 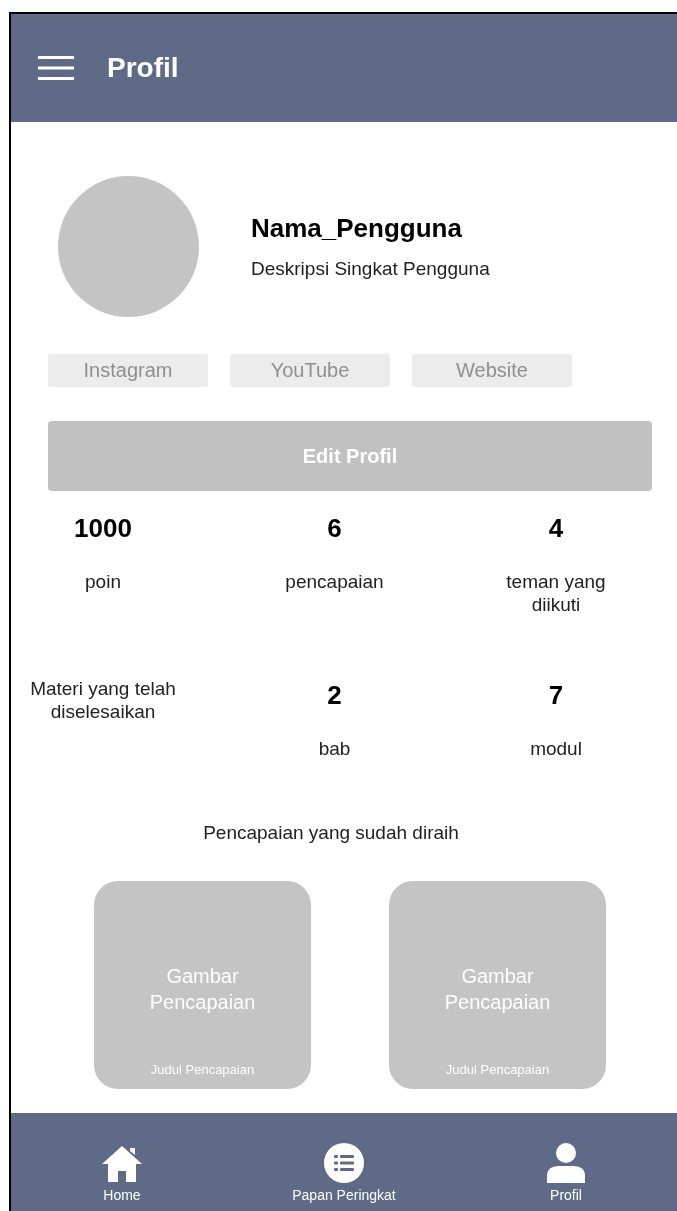 I want to click on person-icon, so click(x=566, y=1163).